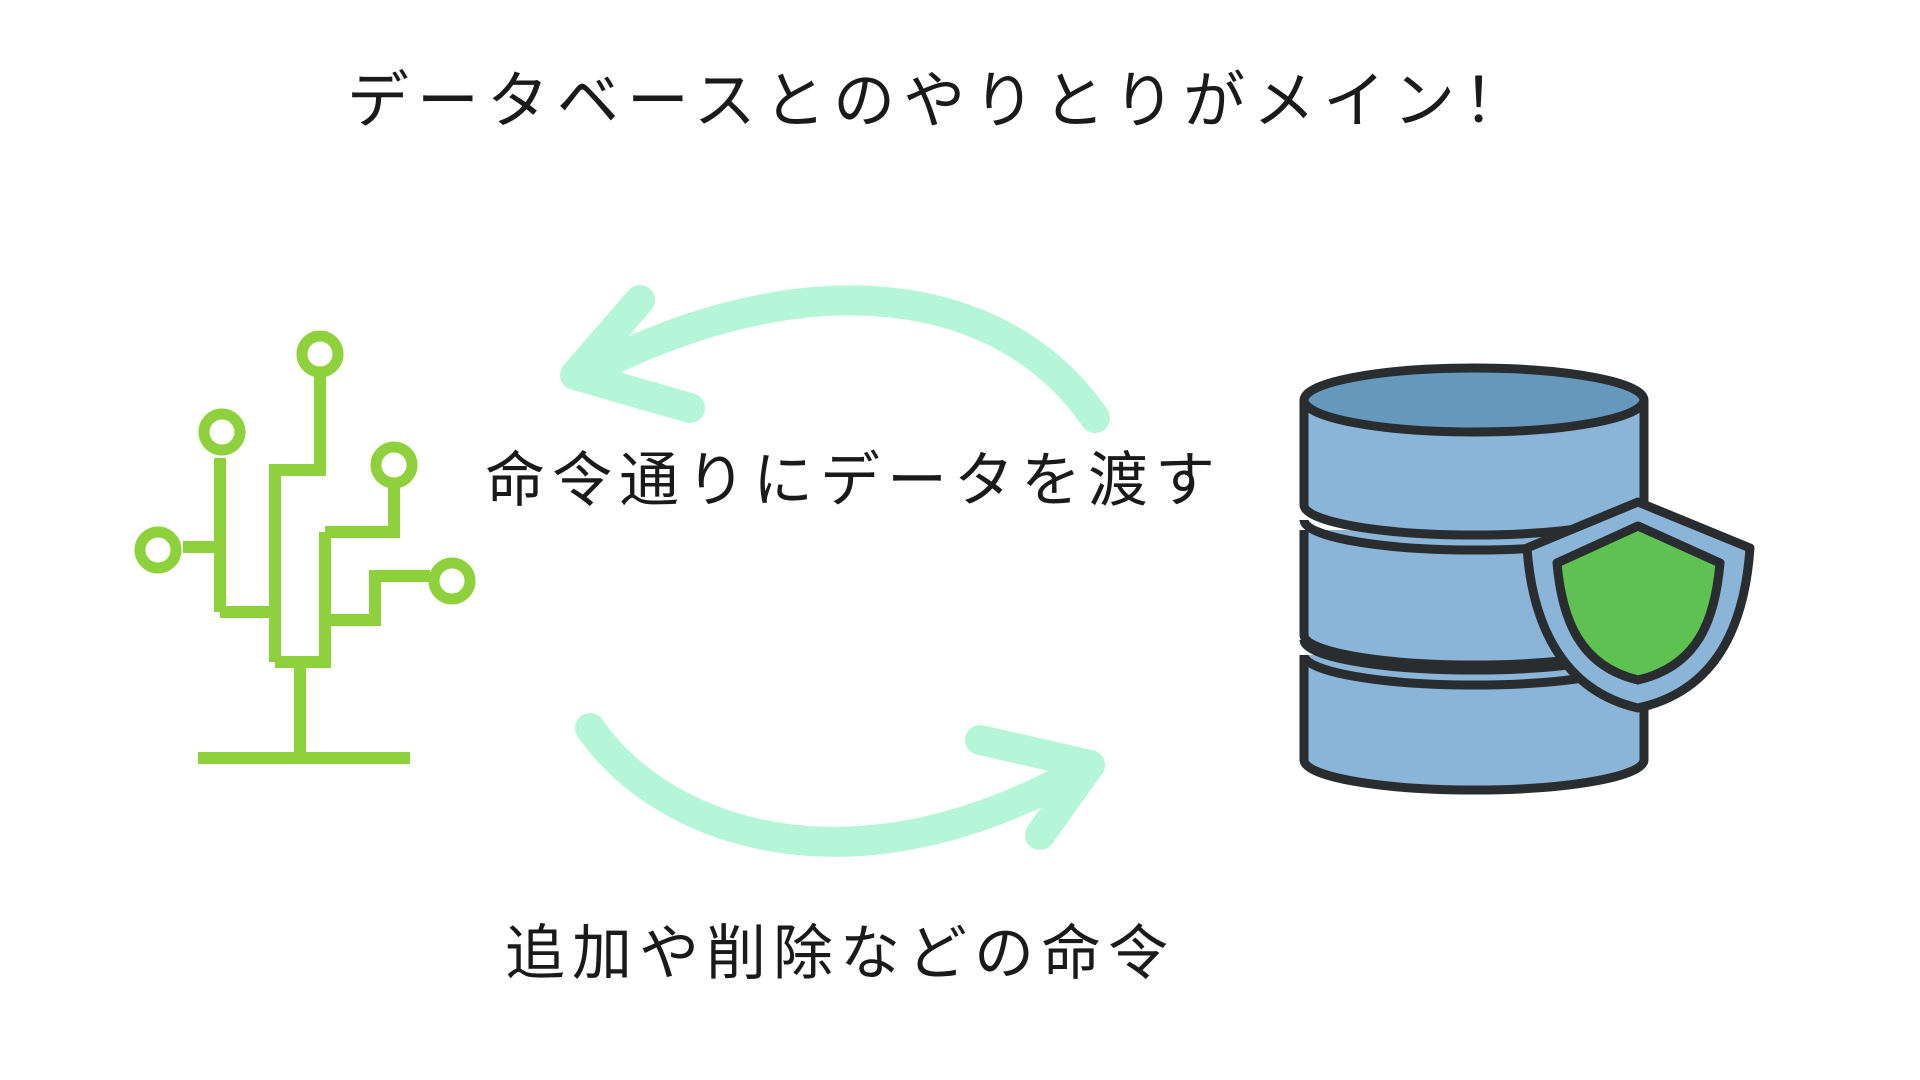 The height and width of the screenshot is (1080, 1920). Describe the element at coordinates (835, 359) in the screenshot. I see `curved-arrow-left-icon` at that location.